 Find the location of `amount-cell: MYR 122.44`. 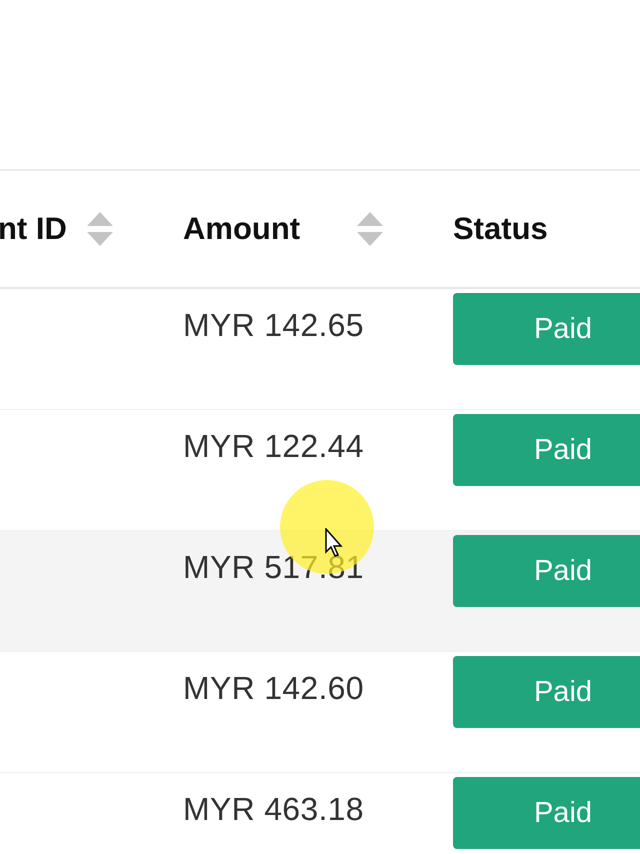

amount-cell: MYR 122.44 is located at coordinates (273, 446).